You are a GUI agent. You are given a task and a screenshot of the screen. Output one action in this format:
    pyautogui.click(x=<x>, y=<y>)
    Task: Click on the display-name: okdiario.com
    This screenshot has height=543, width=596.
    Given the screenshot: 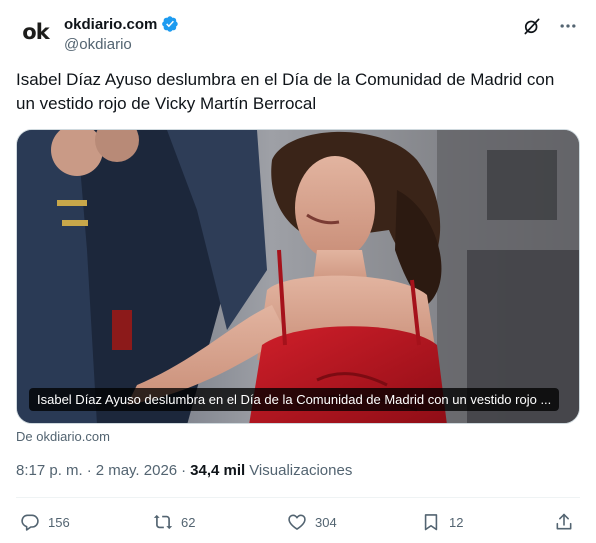 What is the action you would take?
    pyautogui.click(x=110, y=24)
    